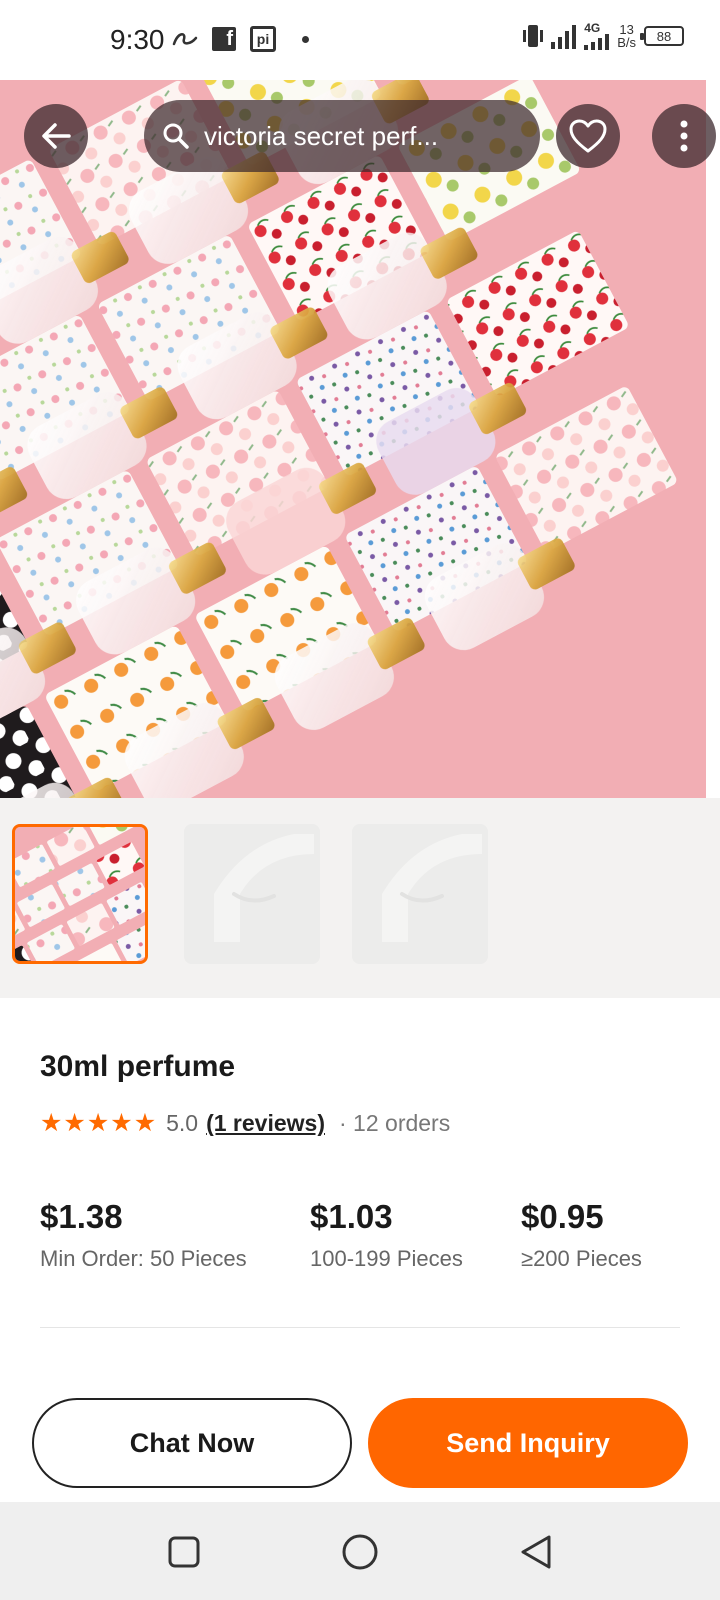 This screenshot has width=720, height=1600. Describe the element at coordinates (176, 136) in the screenshot. I see `search-icon` at that location.